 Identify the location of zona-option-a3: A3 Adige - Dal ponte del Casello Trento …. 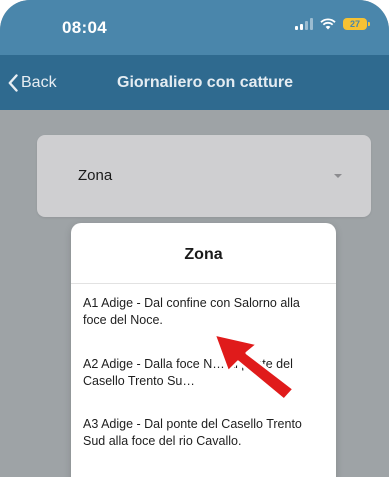
(195, 433).